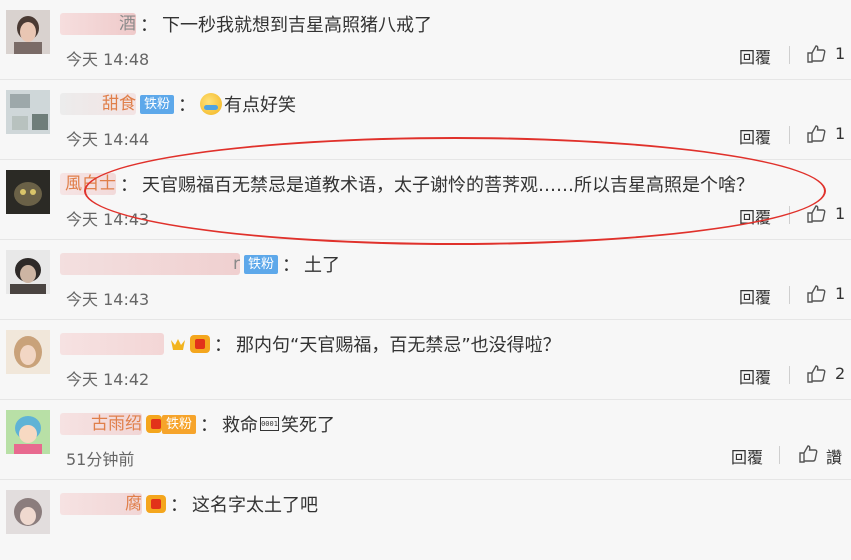  Describe the element at coordinates (270, 424) in the screenshot. I see `unknown-glyph-box: 0001` at that location.